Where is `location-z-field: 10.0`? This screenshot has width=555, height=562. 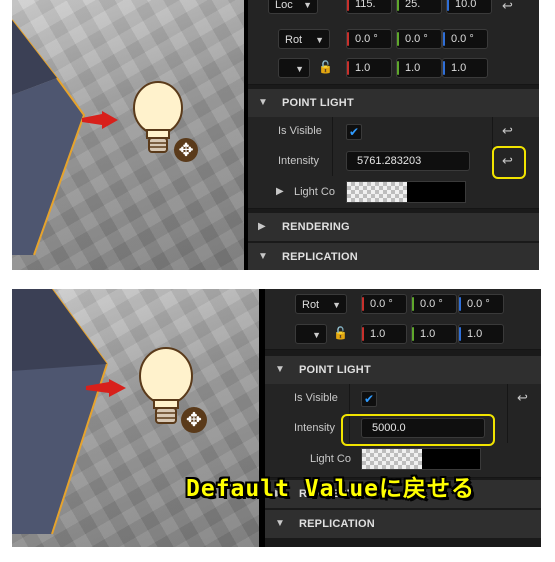 location-z-field: 10.0 is located at coordinates (469, 7).